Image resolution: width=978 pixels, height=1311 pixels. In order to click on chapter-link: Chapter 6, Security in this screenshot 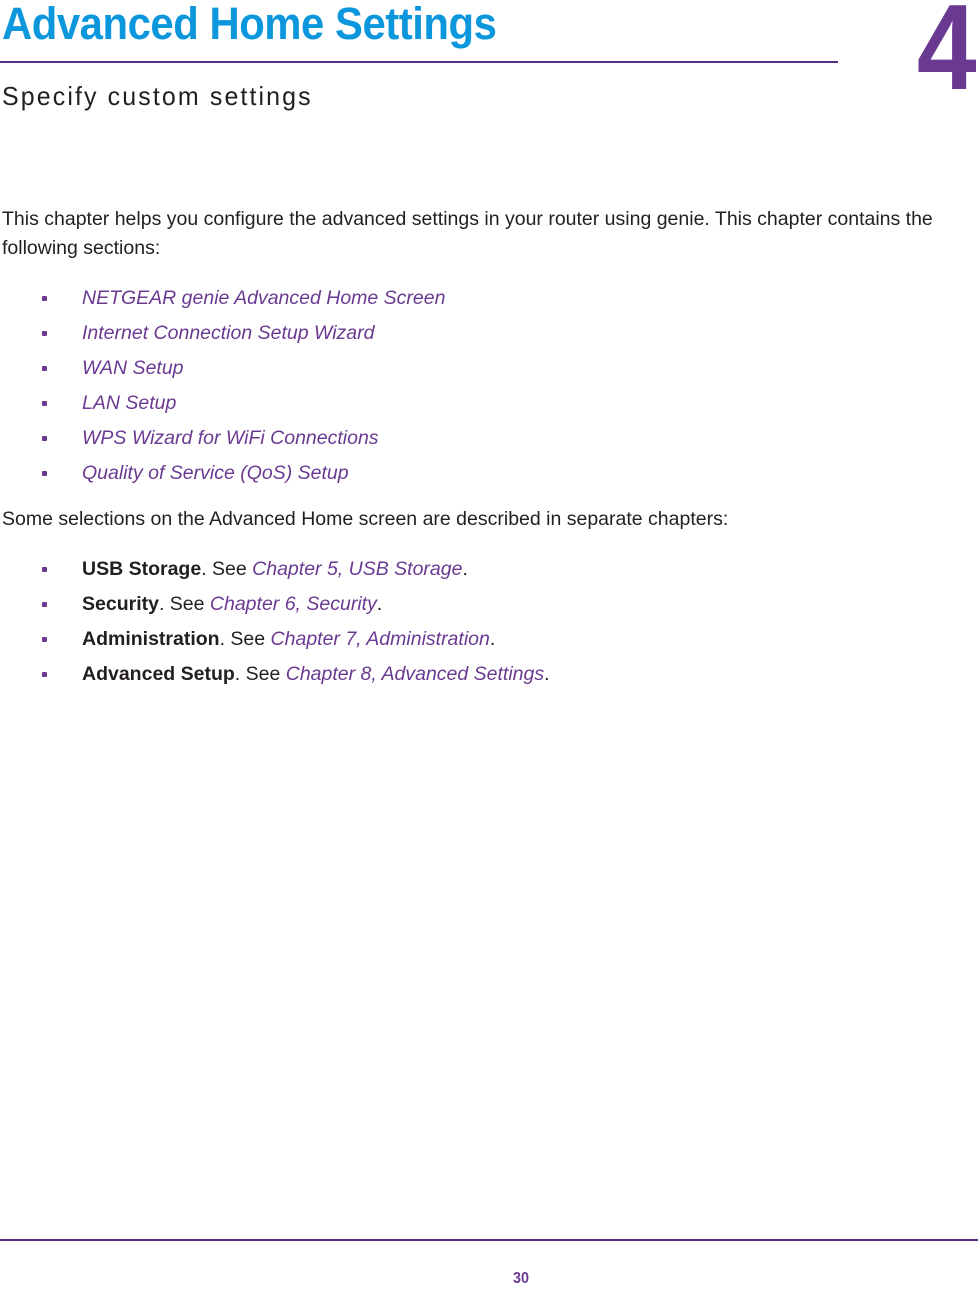, I will do `click(293, 604)`.